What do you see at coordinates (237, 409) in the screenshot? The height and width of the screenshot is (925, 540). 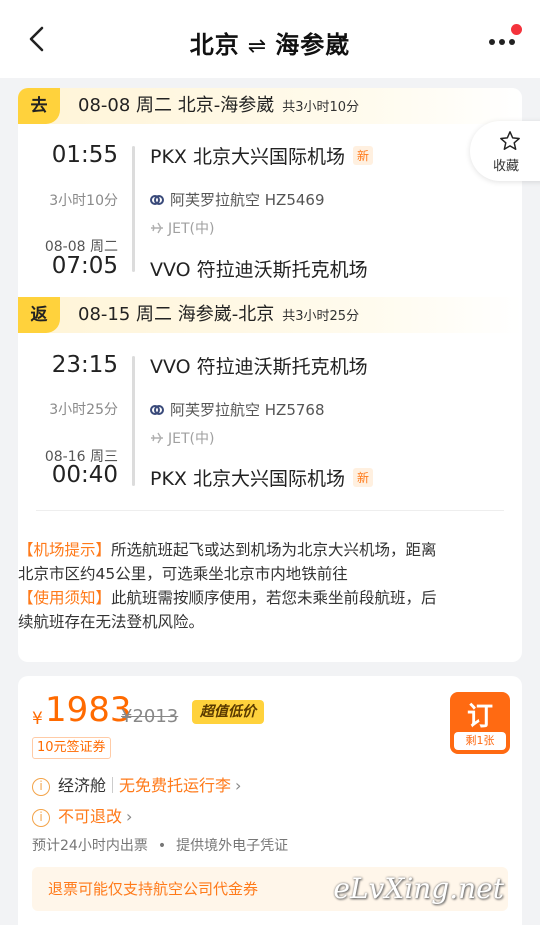 I see `return-airline: 阿芙罗拉航空 HZ5768` at bounding box center [237, 409].